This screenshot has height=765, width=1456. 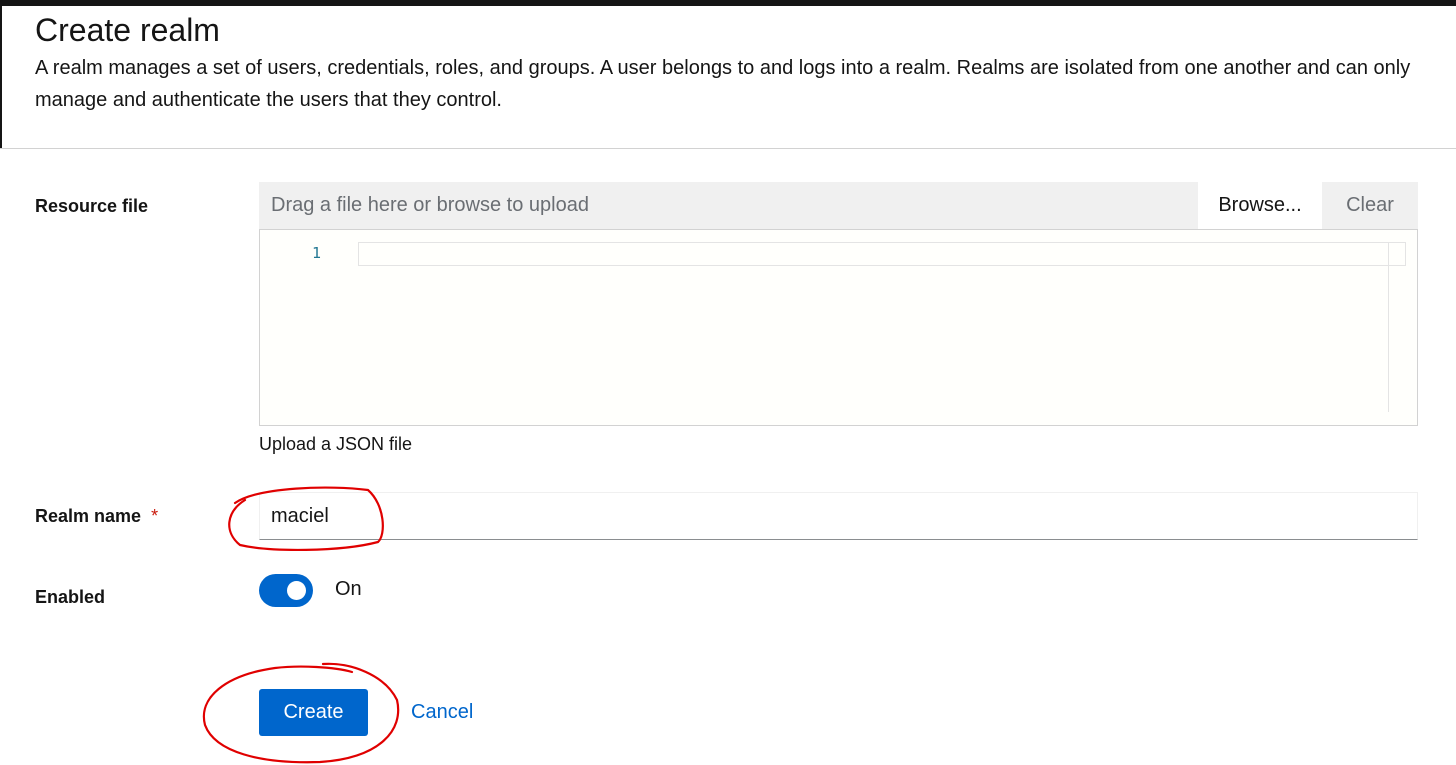 What do you see at coordinates (88, 516) in the screenshot?
I see `realm-name-label-text: Realm name` at bounding box center [88, 516].